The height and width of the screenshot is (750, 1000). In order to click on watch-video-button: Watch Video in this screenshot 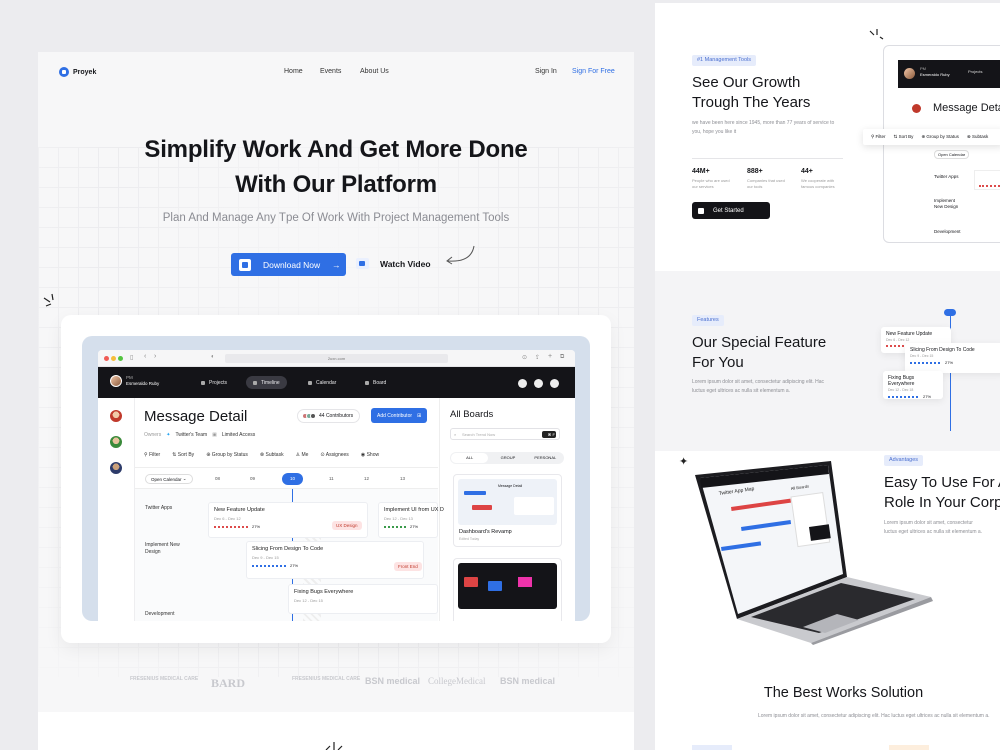, I will do `click(393, 263)`.